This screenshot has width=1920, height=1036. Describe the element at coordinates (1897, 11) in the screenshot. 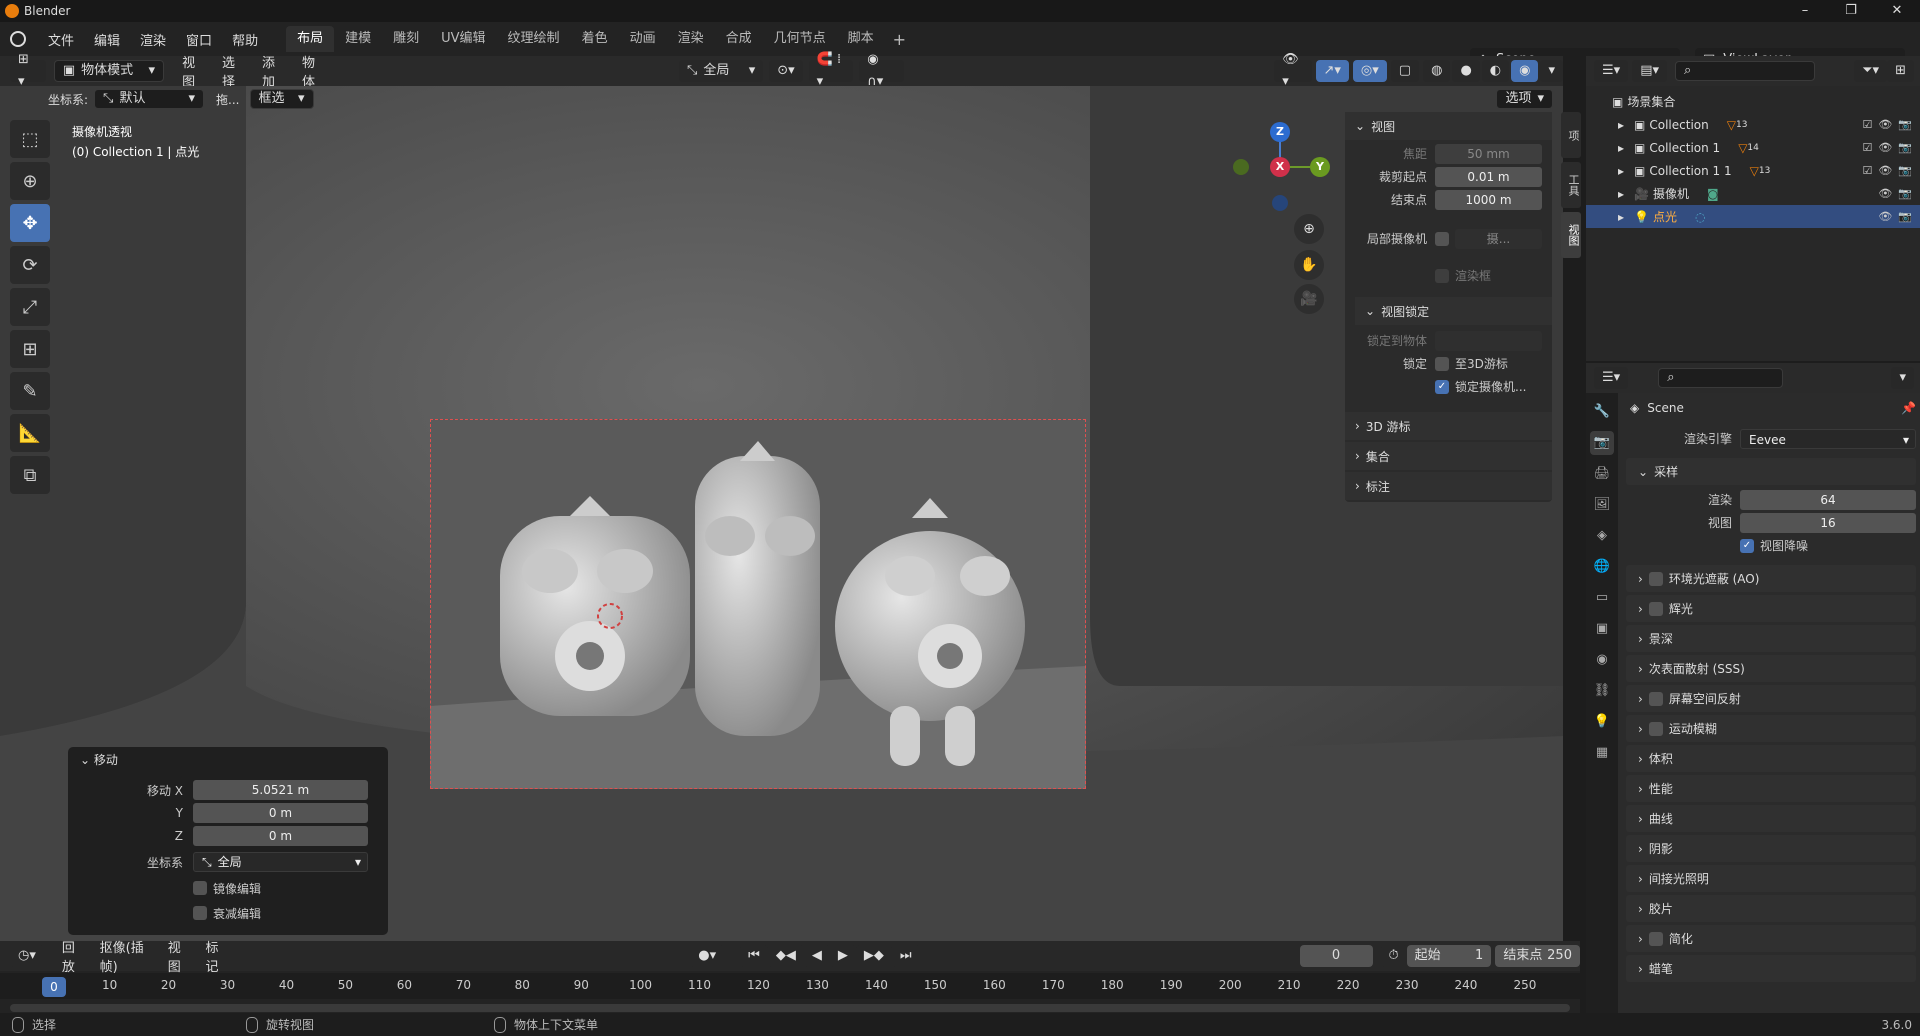

I see `close-button: ✕` at that location.